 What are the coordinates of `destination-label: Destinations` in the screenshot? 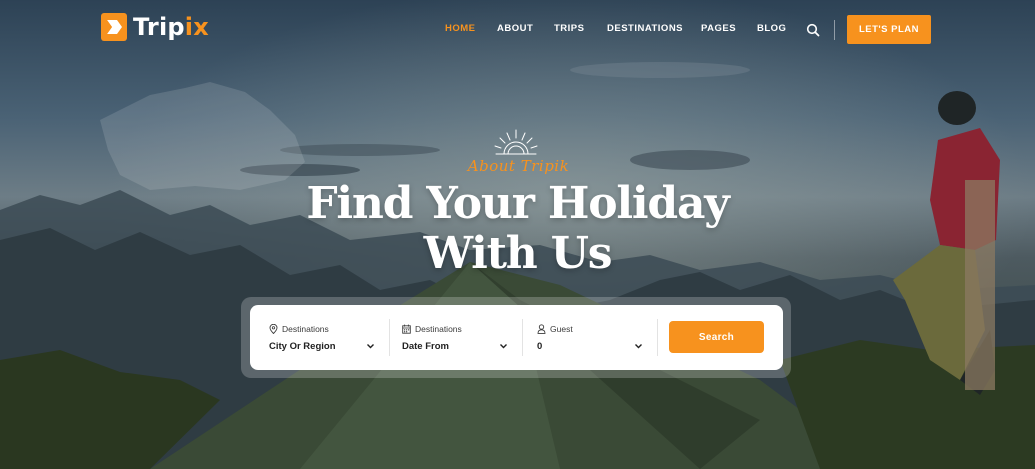 It's located at (299, 329).